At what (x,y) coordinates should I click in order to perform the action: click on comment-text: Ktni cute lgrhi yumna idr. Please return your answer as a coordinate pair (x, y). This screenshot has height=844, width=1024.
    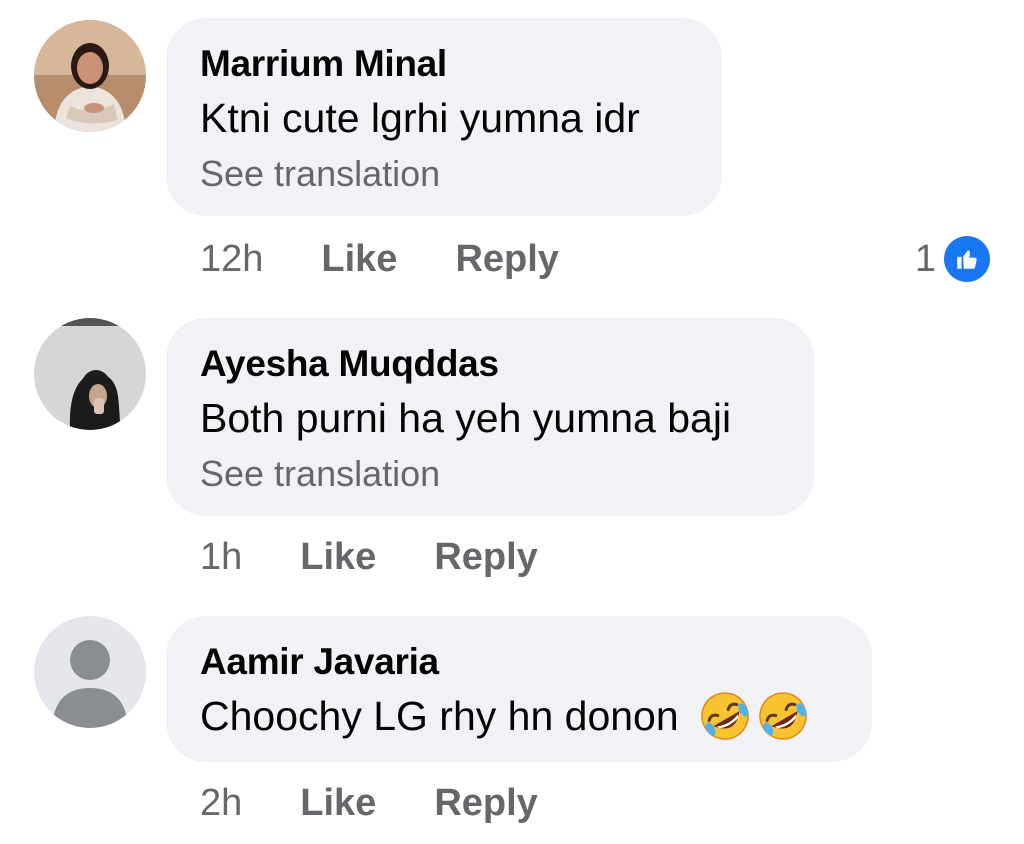
    Looking at the image, I should click on (461, 118).